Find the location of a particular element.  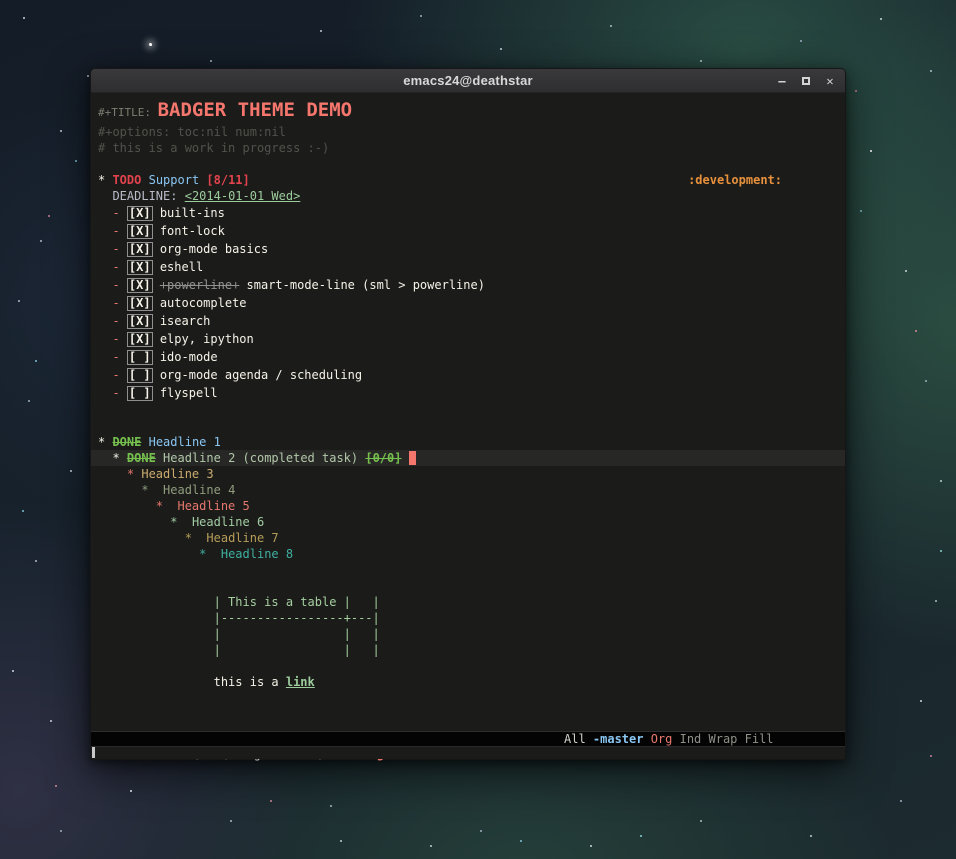

buffer-line: this is a link is located at coordinates (468, 682).